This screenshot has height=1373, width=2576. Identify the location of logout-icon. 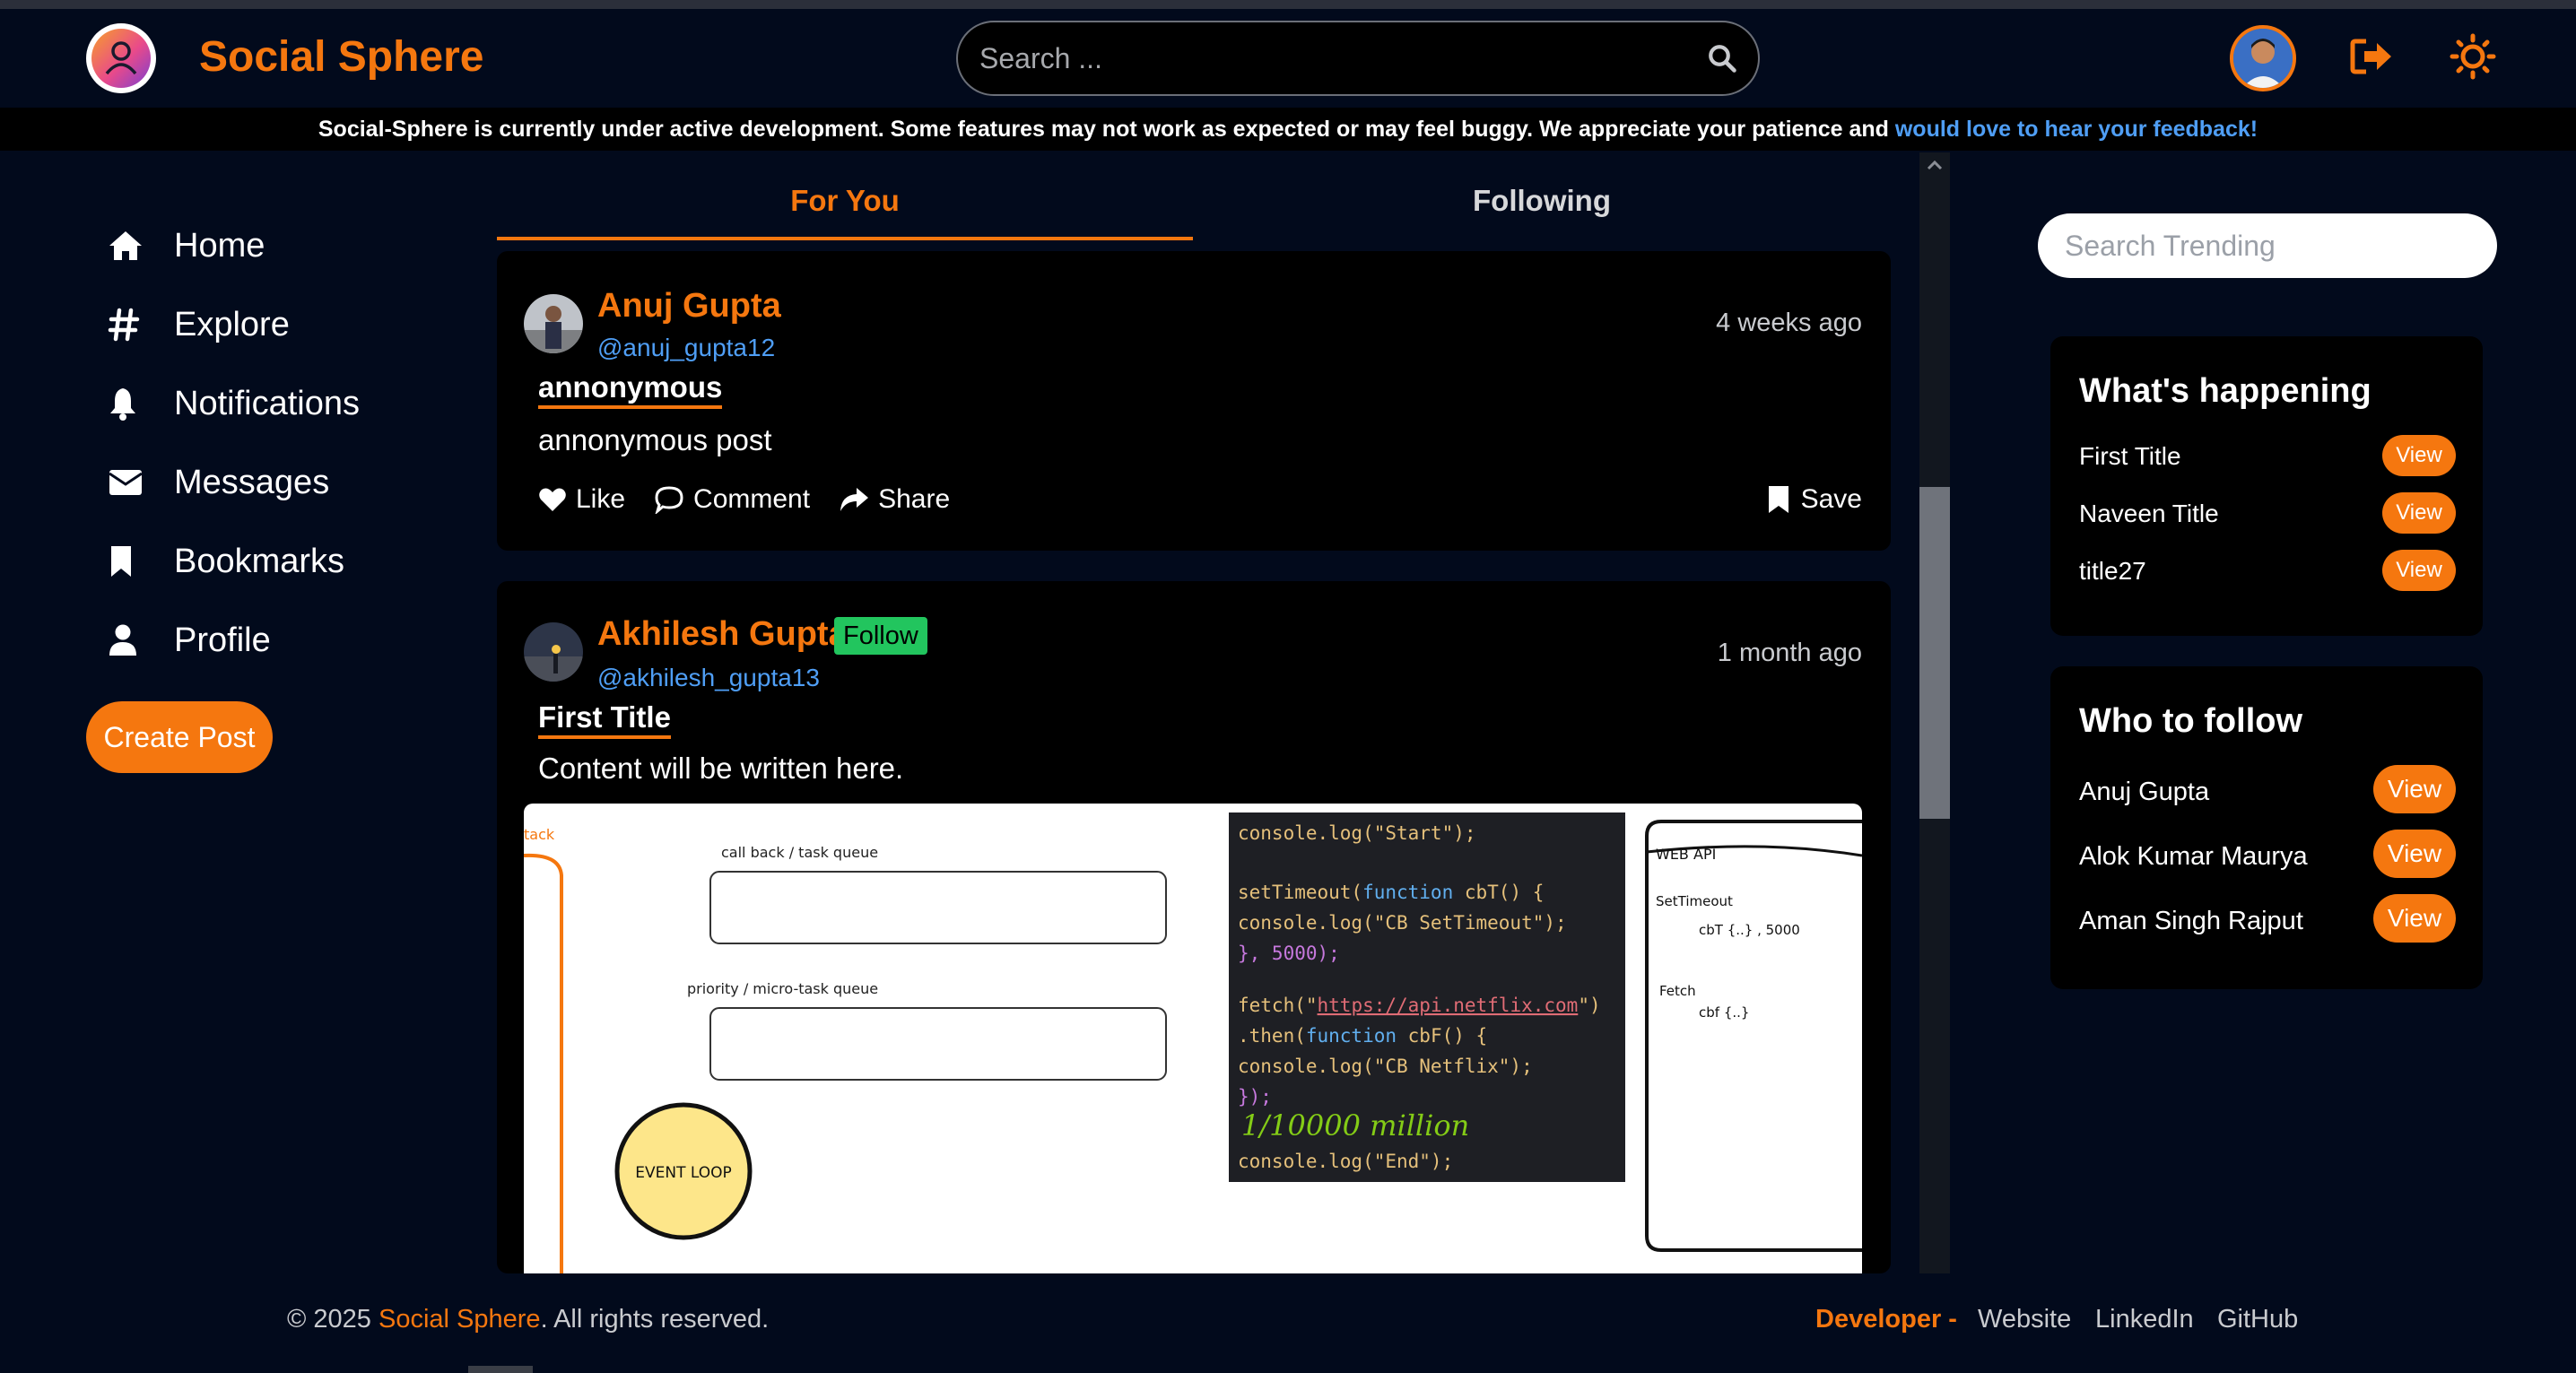
(2372, 56).